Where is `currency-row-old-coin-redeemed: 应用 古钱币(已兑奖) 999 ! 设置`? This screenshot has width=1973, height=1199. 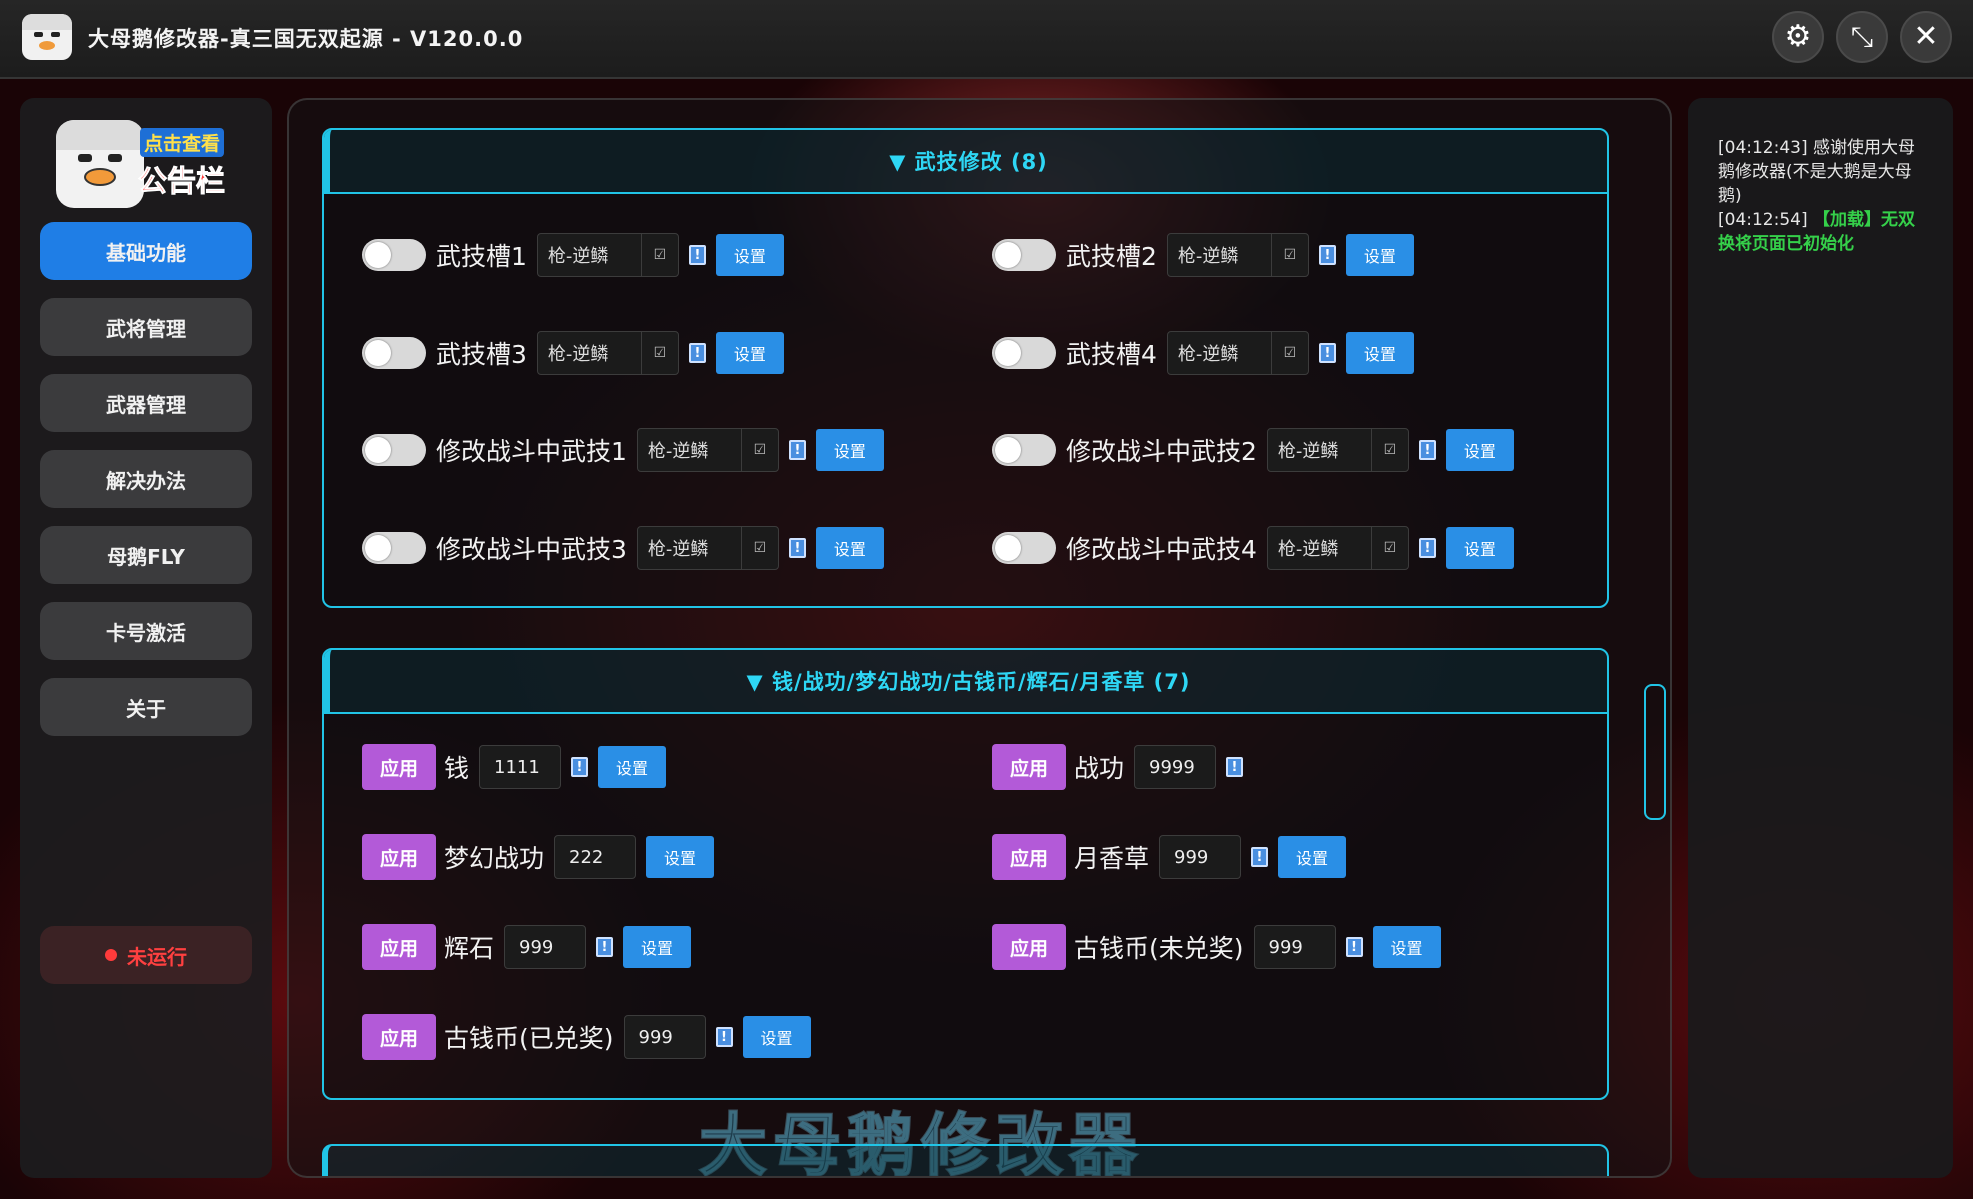
currency-row-old-coin-redeemed: 应用 古钱币(已兑奖) 999 ! 设置 is located at coordinates (586, 1037).